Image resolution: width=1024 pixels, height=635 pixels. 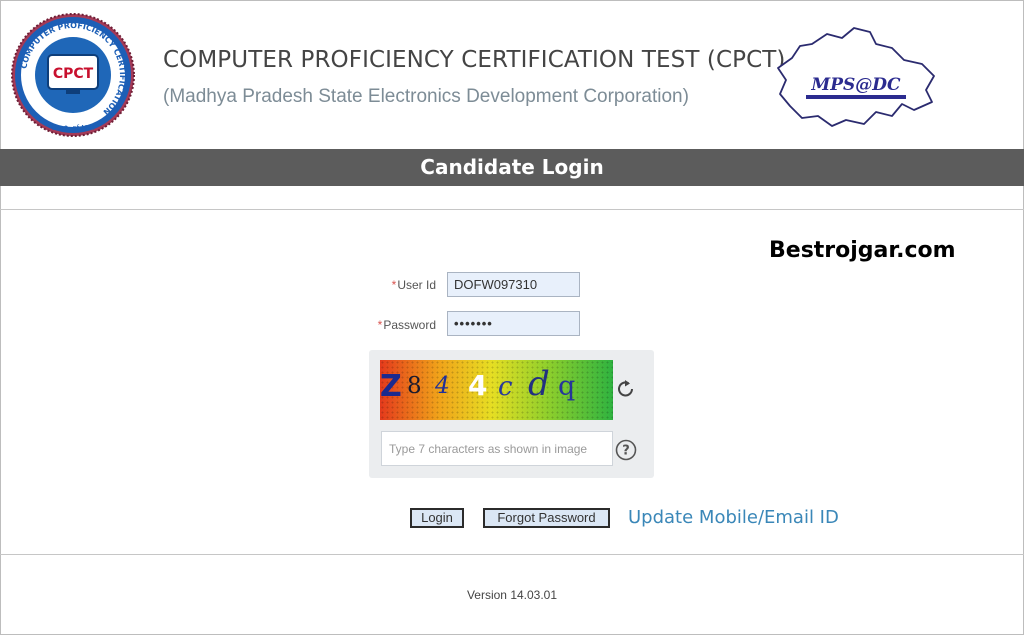 I want to click on user-id-label: *User Id, so click(x=376, y=285).